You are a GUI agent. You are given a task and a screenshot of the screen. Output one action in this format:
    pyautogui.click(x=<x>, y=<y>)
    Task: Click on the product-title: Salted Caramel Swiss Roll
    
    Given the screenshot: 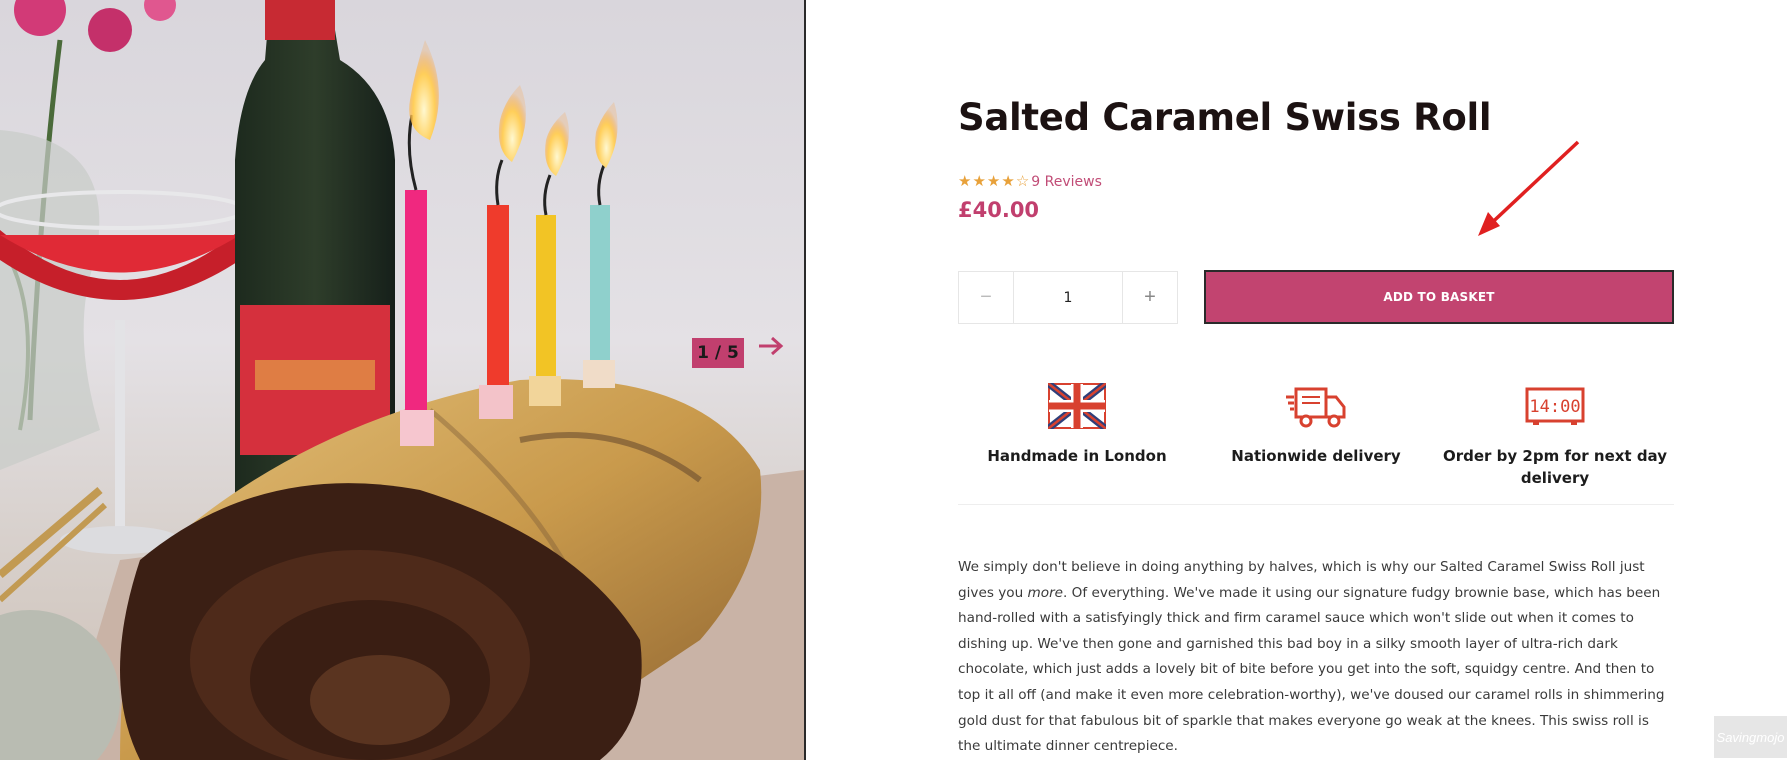 What is the action you would take?
    pyautogui.click(x=1225, y=117)
    